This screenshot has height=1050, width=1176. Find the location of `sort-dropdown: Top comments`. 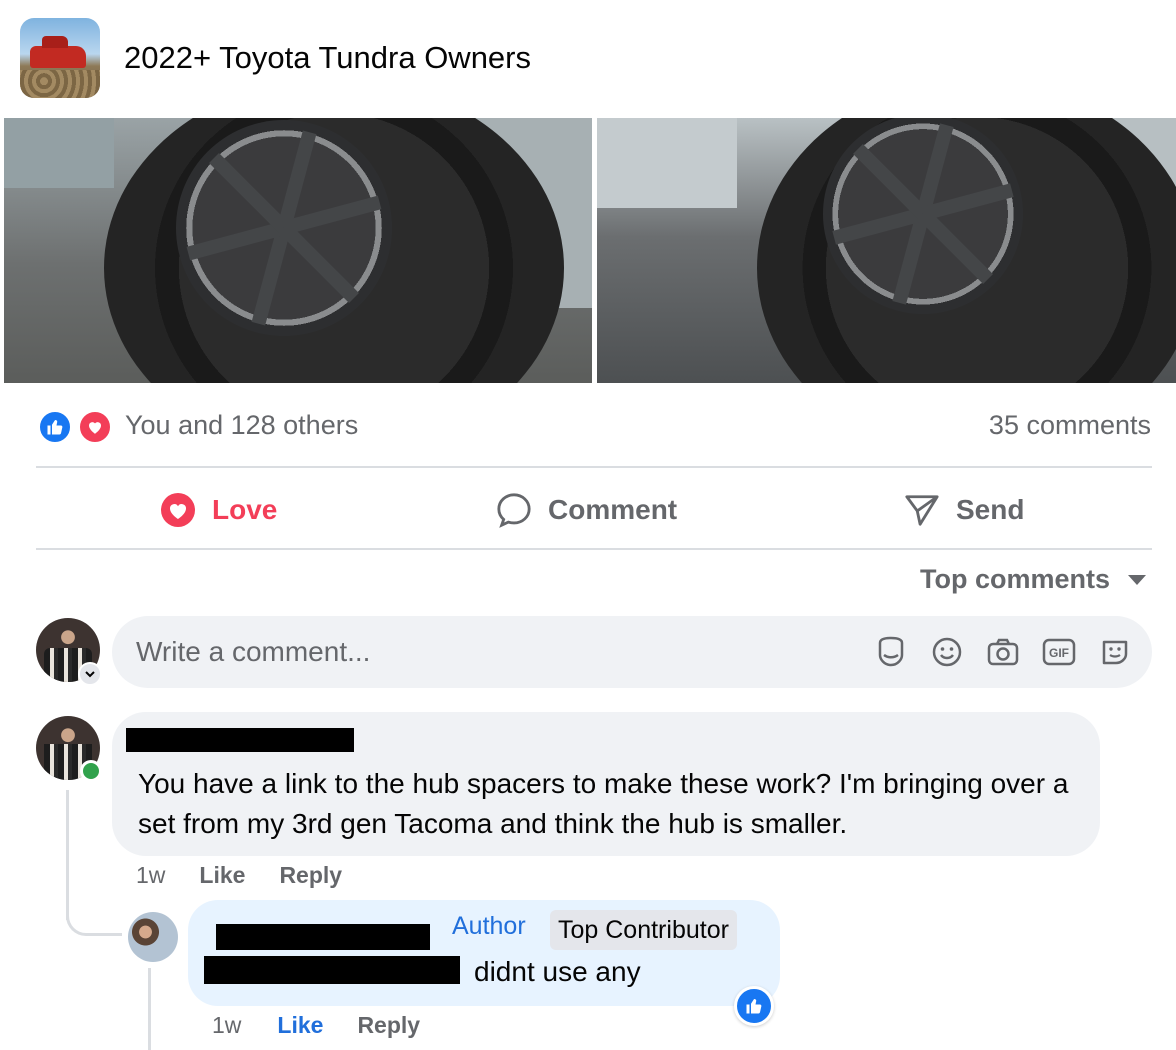

sort-dropdown: Top comments is located at coordinates (1033, 579).